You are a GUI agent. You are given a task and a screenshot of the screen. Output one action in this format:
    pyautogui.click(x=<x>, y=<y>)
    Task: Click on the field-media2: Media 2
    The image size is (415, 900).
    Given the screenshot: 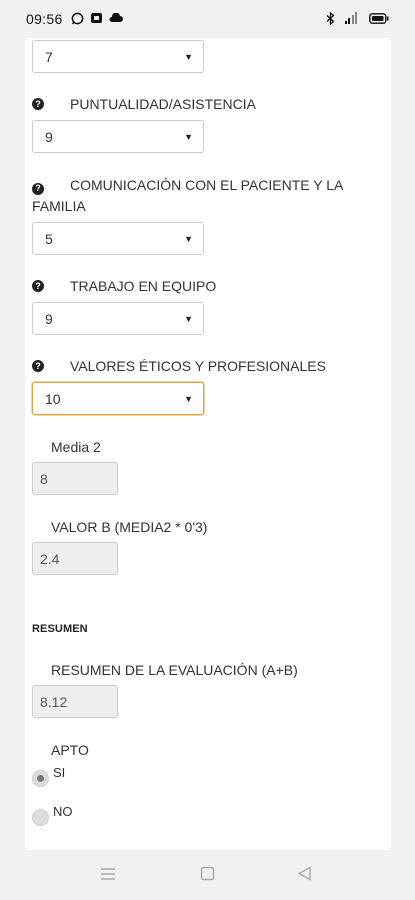 What is the action you would take?
    pyautogui.click(x=66, y=447)
    